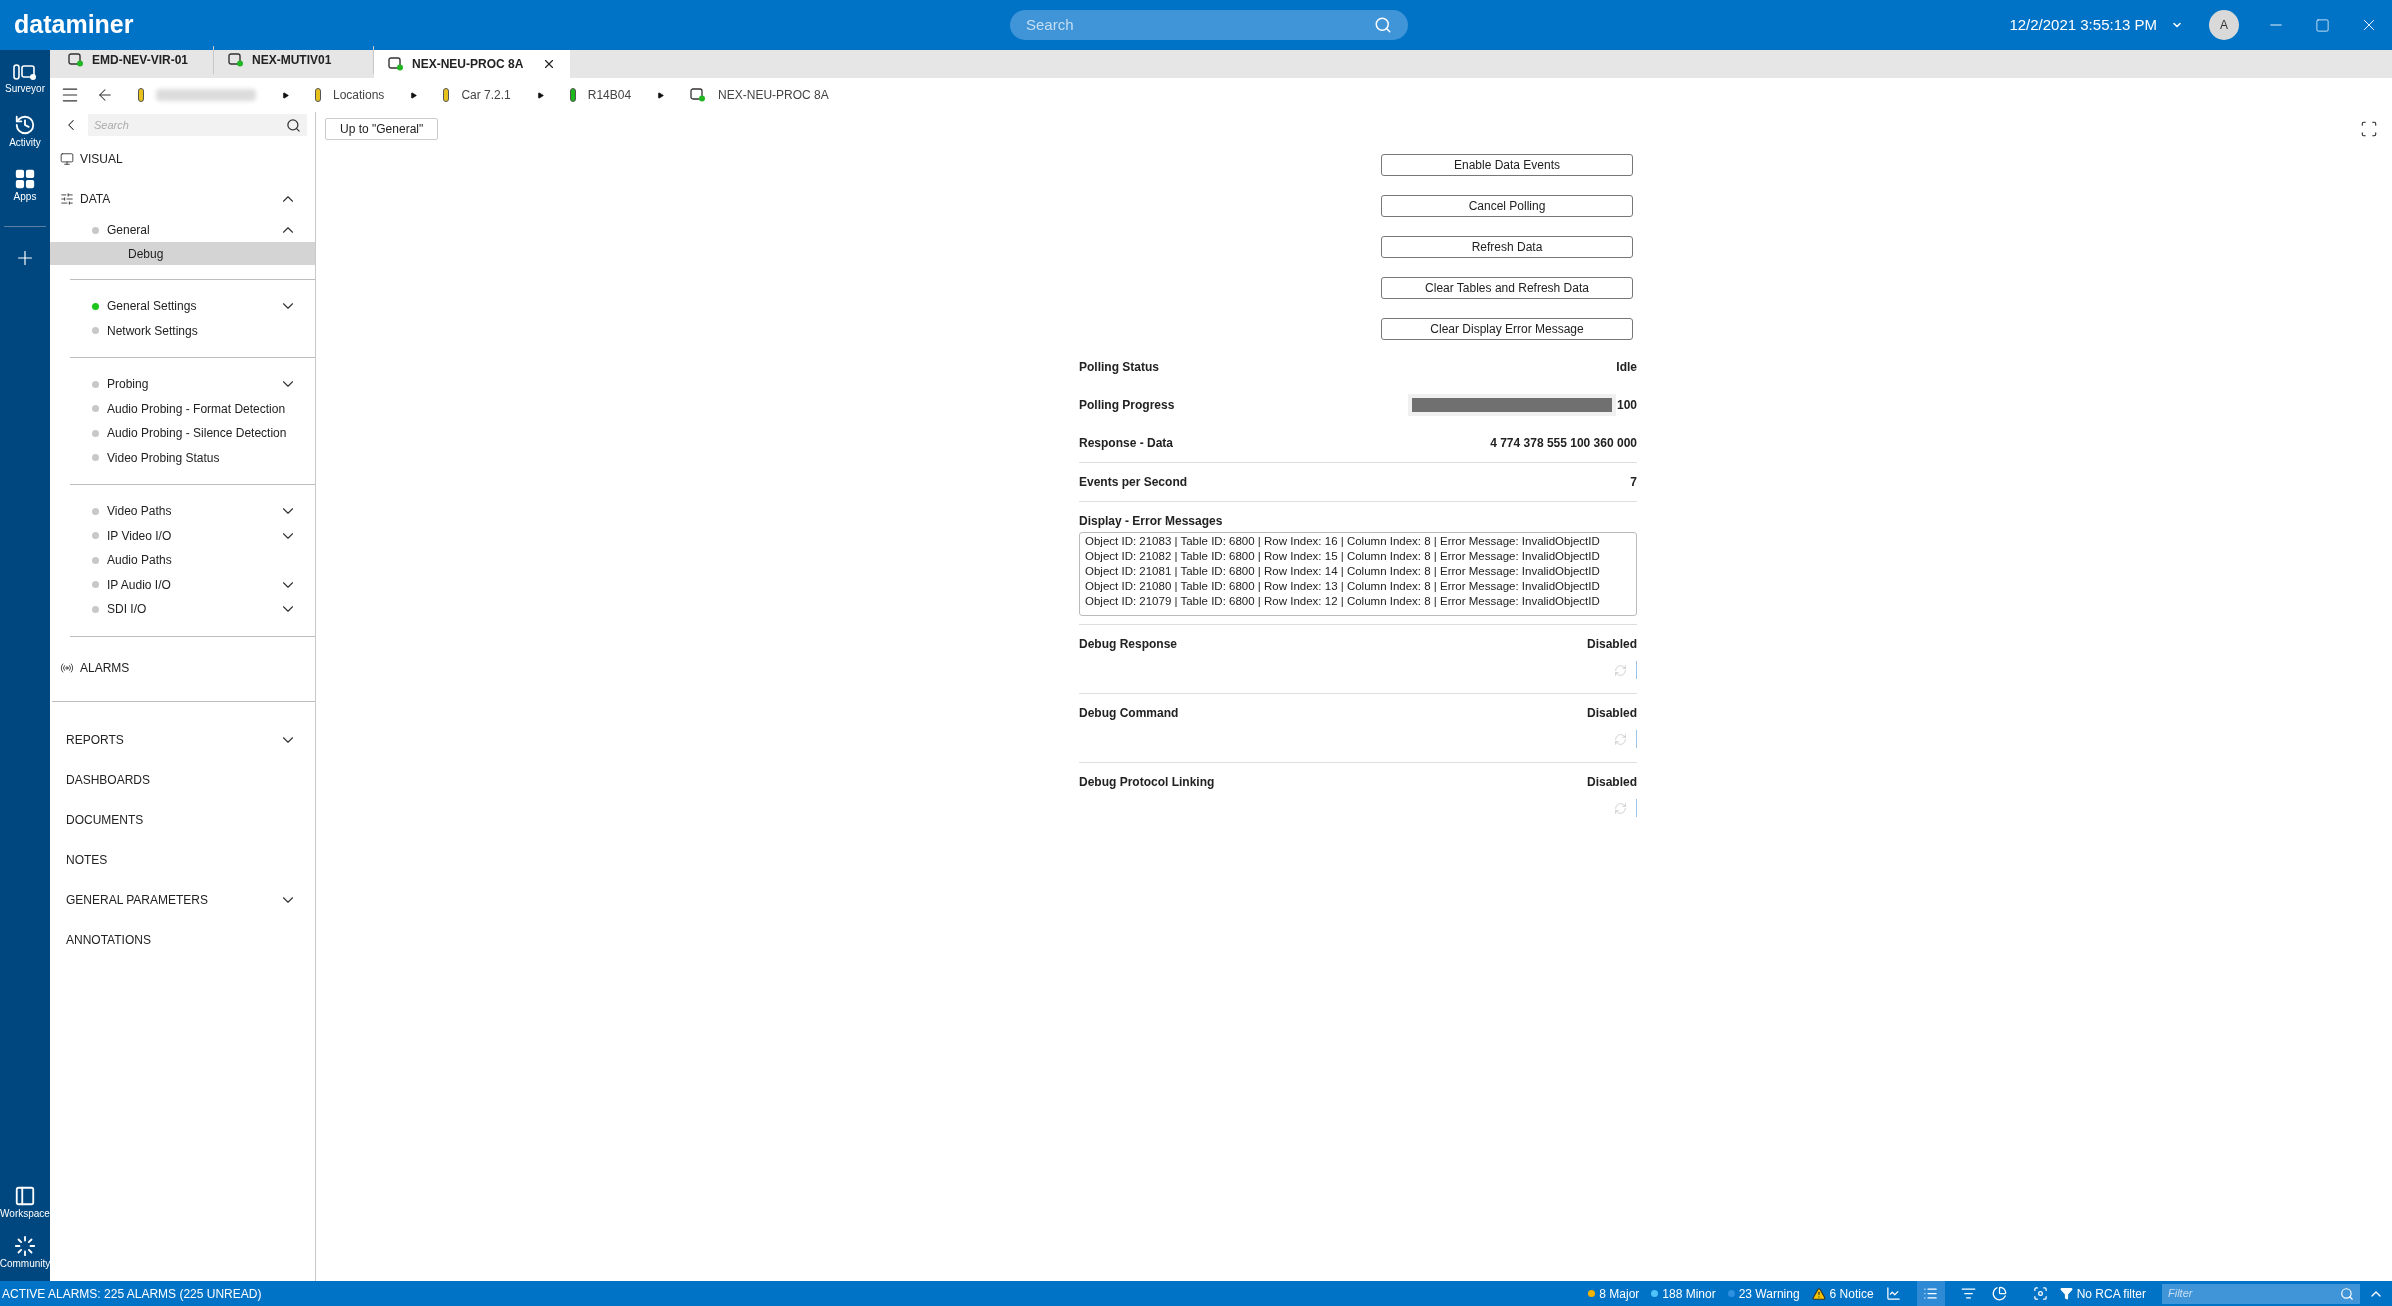 Image resolution: width=2392 pixels, height=1306 pixels. What do you see at coordinates (139, 584) in the screenshot?
I see `page-link: IP Audio I/O` at bounding box center [139, 584].